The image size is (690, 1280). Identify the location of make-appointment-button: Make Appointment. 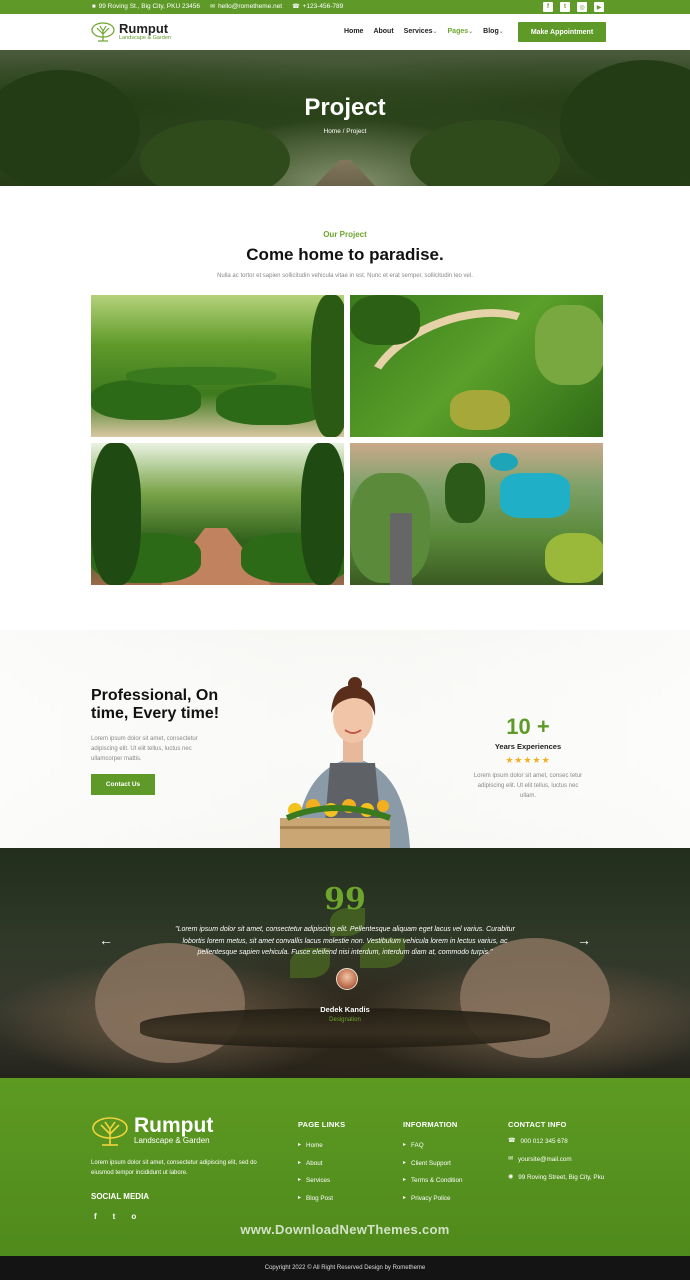
(562, 32).